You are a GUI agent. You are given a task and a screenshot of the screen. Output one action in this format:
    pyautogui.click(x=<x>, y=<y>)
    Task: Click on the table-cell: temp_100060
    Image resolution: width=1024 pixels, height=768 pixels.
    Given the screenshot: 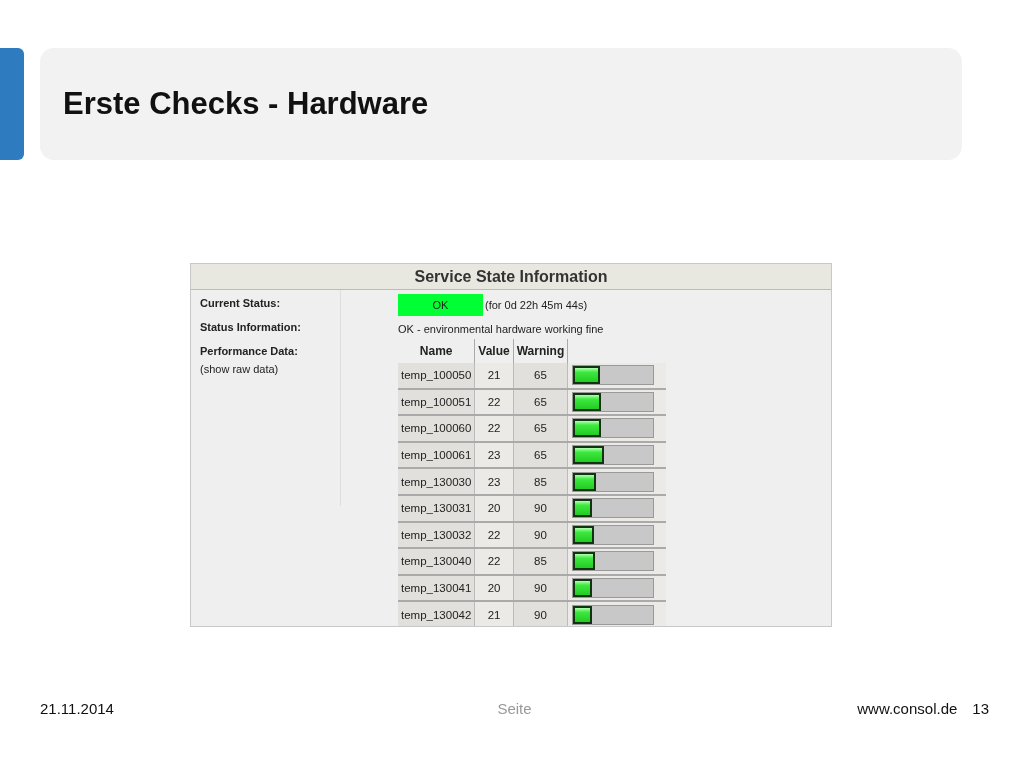 What is the action you would take?
    pyautogui.click(x=436, y=428)
    